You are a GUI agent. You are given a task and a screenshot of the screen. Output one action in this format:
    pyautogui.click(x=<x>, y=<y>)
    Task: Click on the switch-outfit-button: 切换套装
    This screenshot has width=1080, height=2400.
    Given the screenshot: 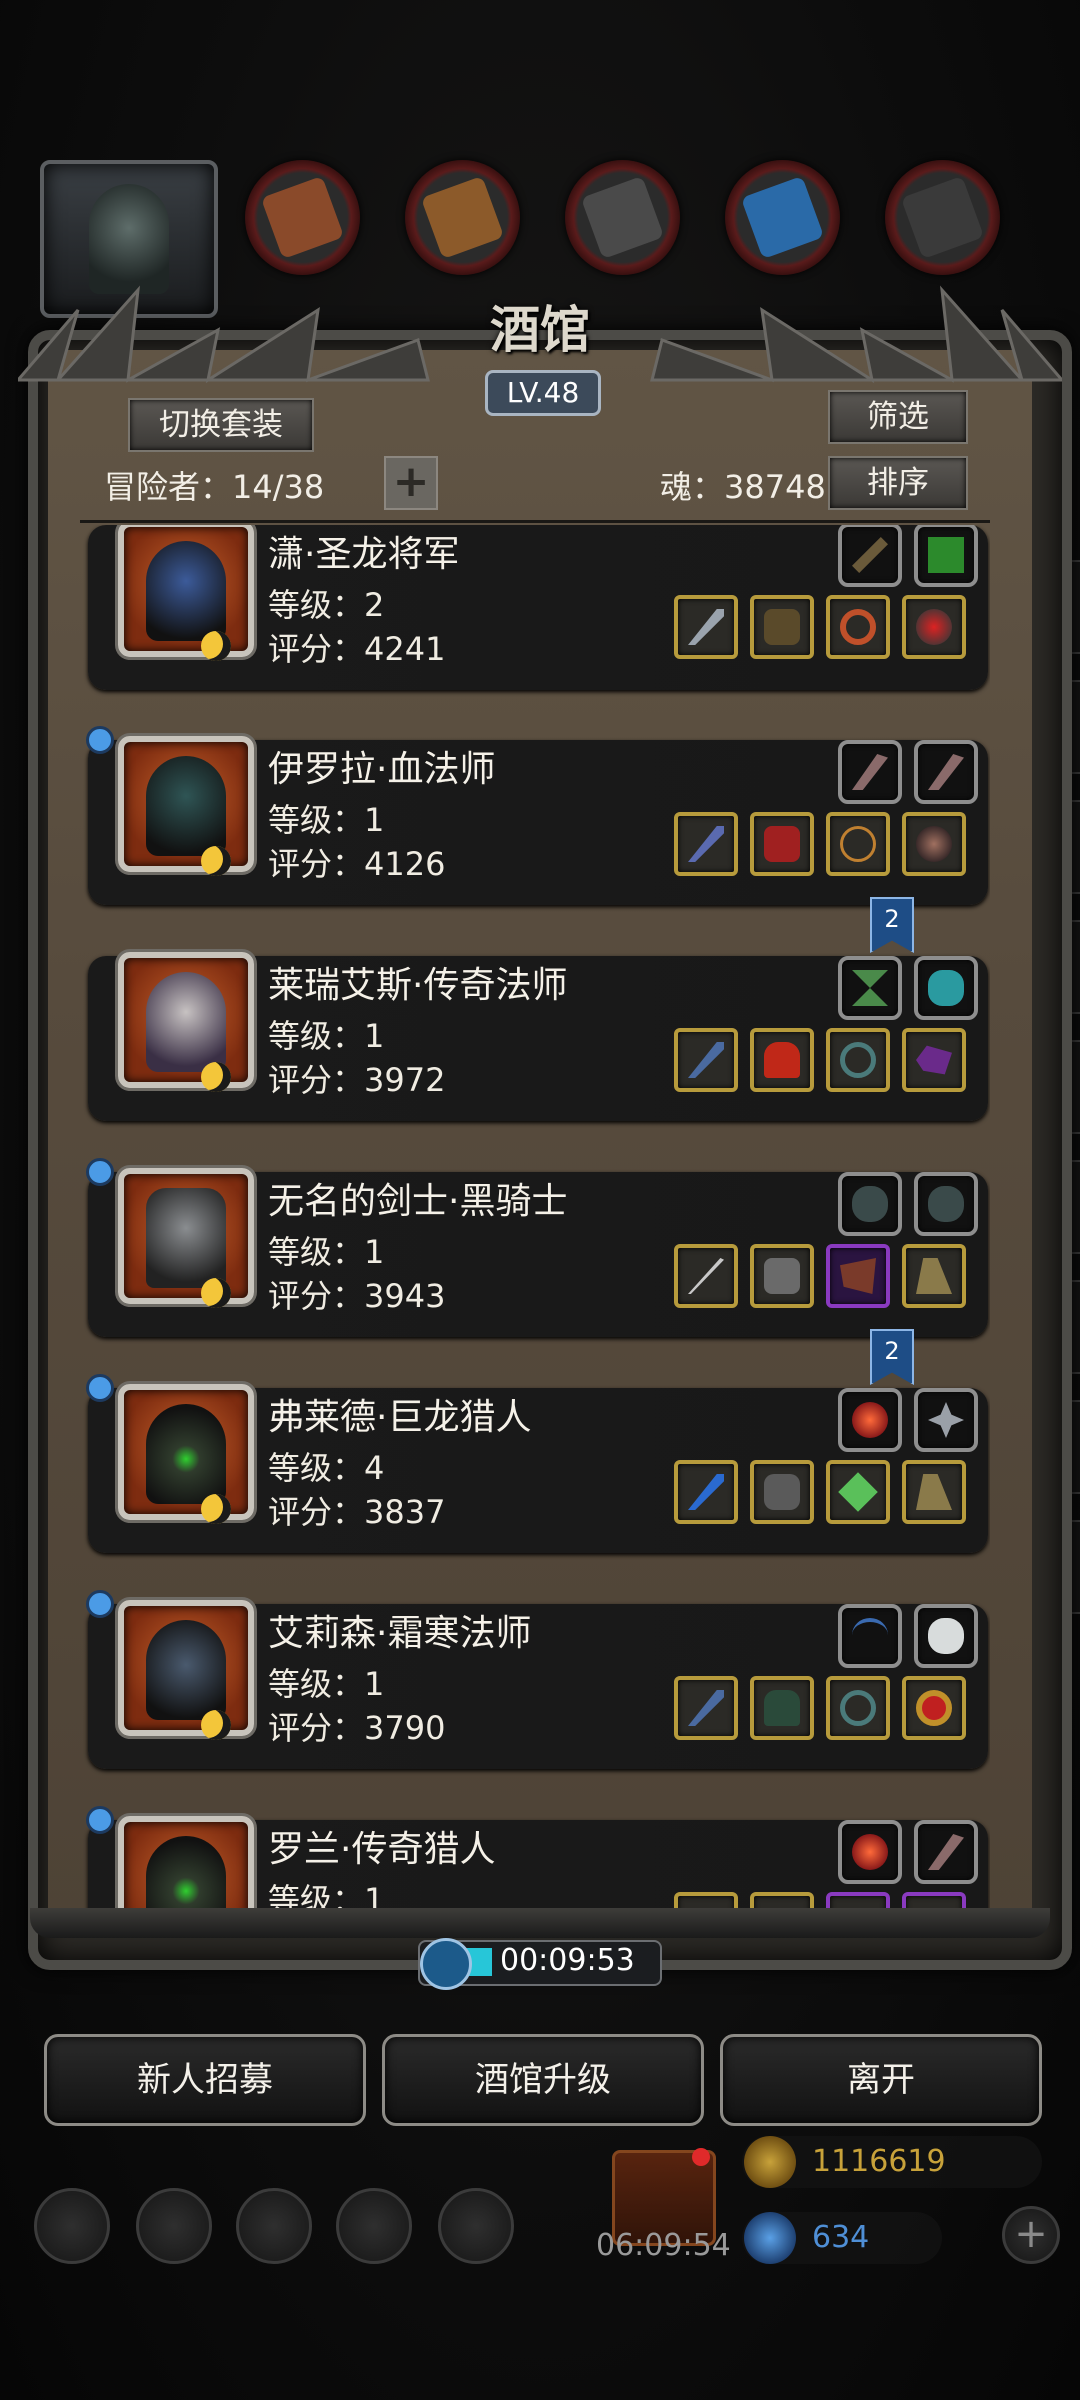 What is the action you would take?
    pyautogui.click(x=221, y=425)
    